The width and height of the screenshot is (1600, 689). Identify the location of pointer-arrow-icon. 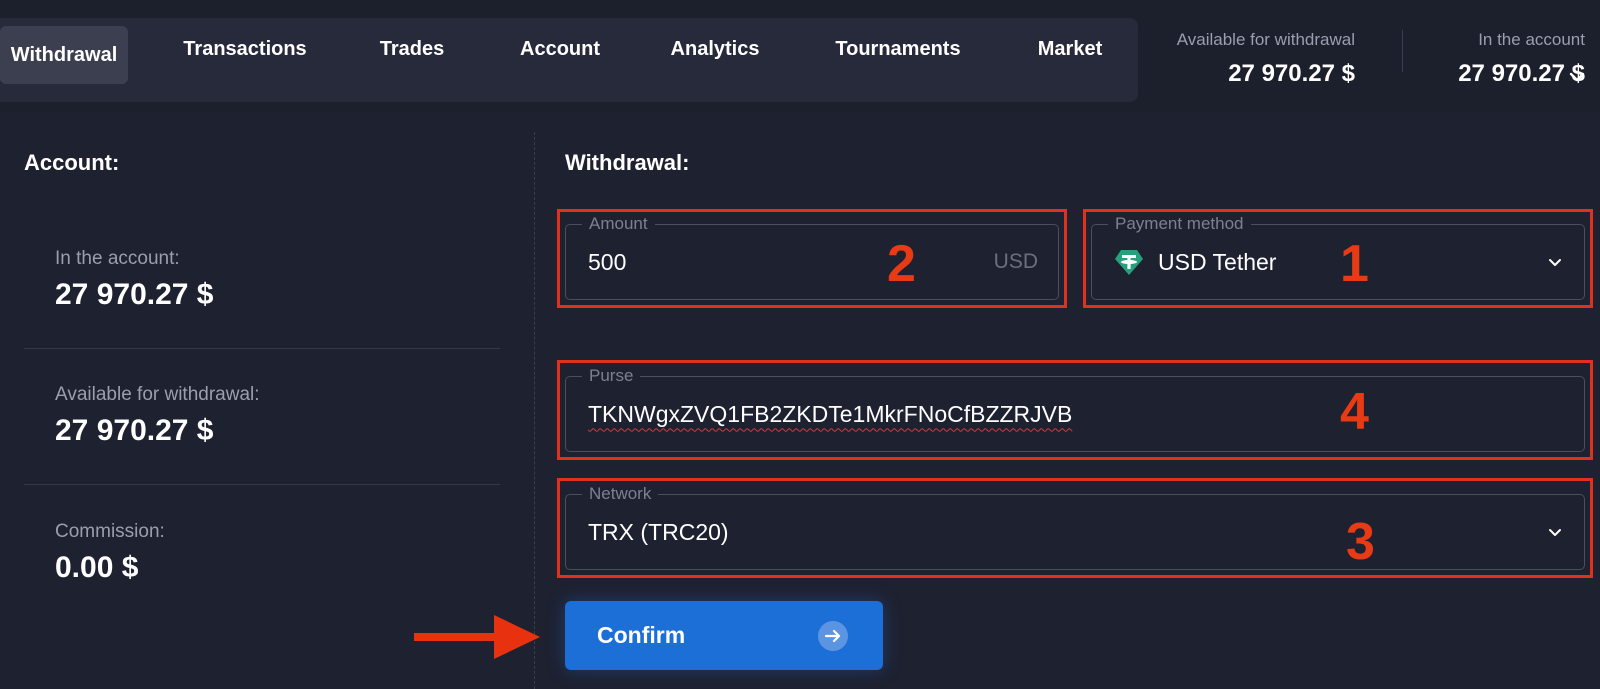
(477, 637).